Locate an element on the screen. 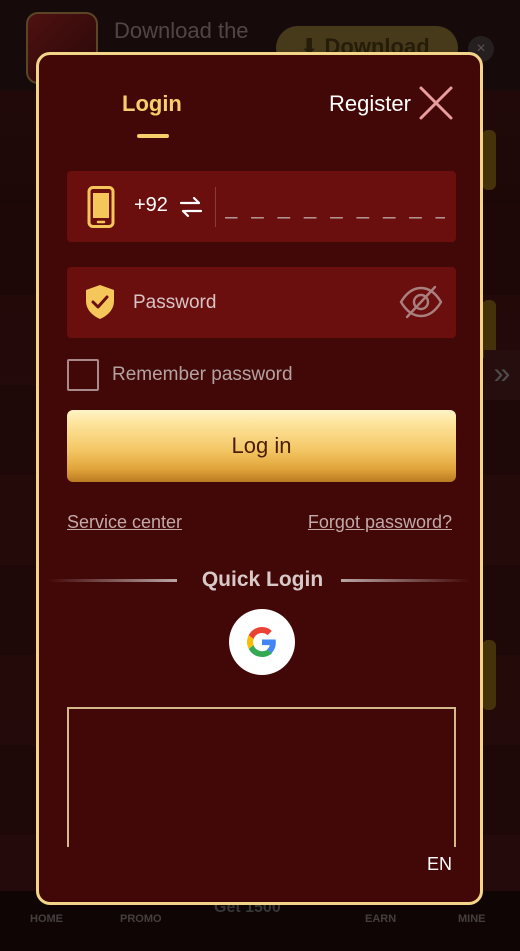 This screenshot has width=520, height=951. tab-active-indicator is located at coordinates (153, 136).